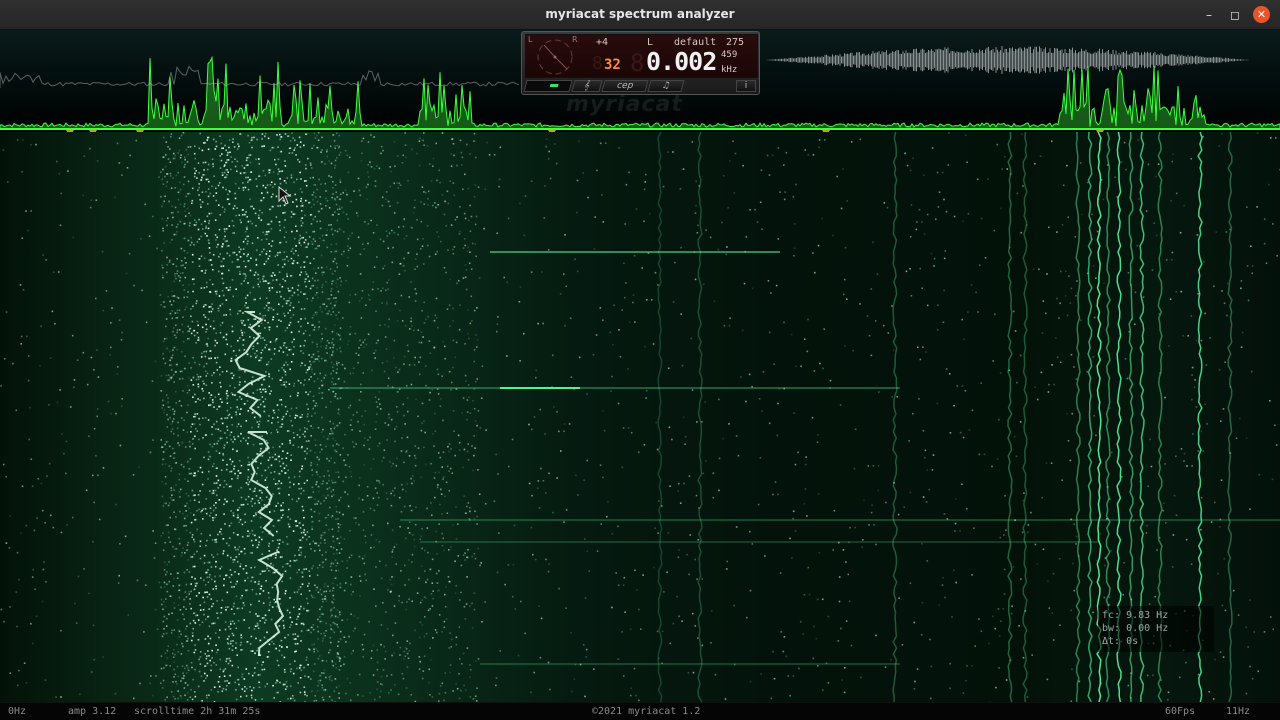 The height and width of the screenshot is (720, 1280). I want to click on title-bar: myriacat spectrum analyzer – ◻ ✕, so click(640, 15).